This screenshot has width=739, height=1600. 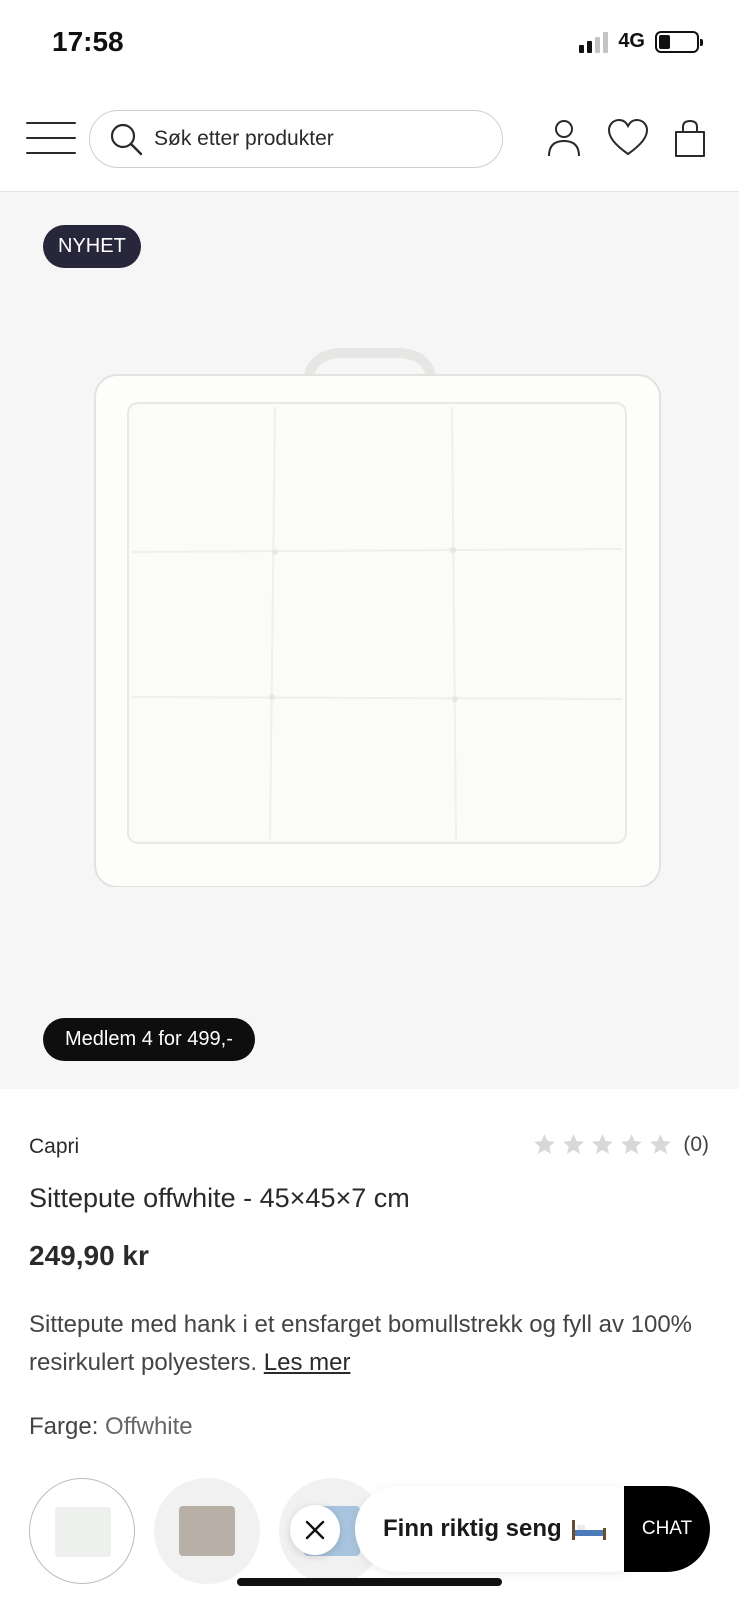 I want to click on user-icon, so click(x=564, y=138).